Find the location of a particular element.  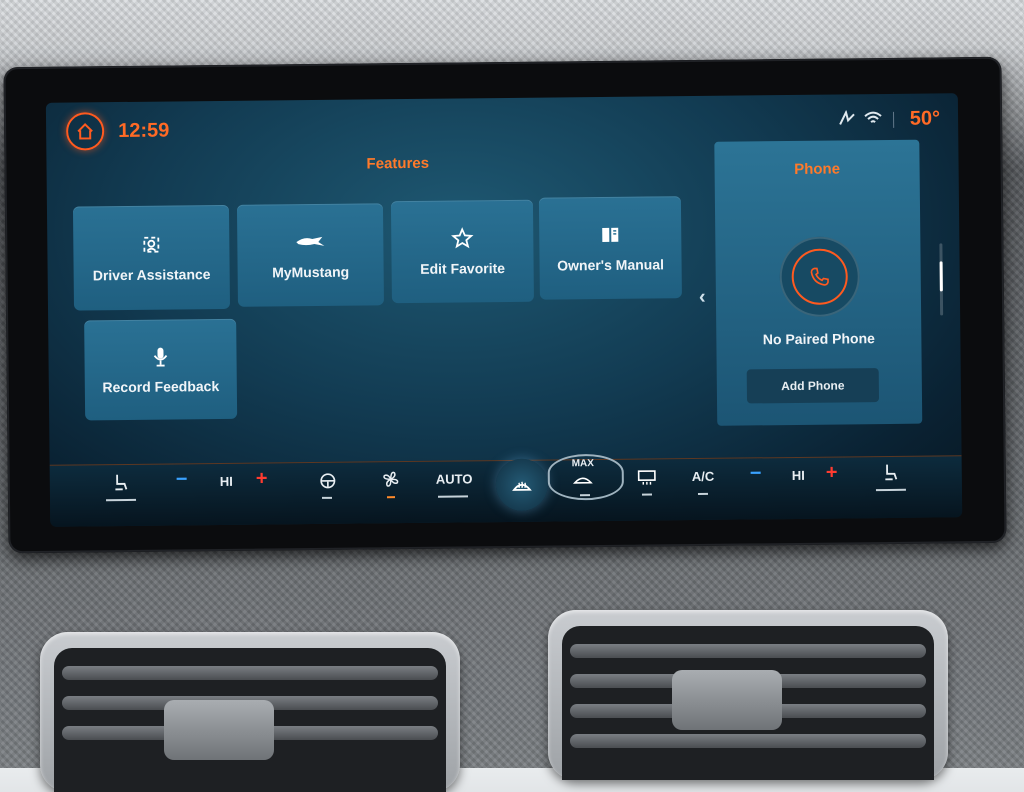

driver-temp-up-button: + is located at coordinates (262, 478).